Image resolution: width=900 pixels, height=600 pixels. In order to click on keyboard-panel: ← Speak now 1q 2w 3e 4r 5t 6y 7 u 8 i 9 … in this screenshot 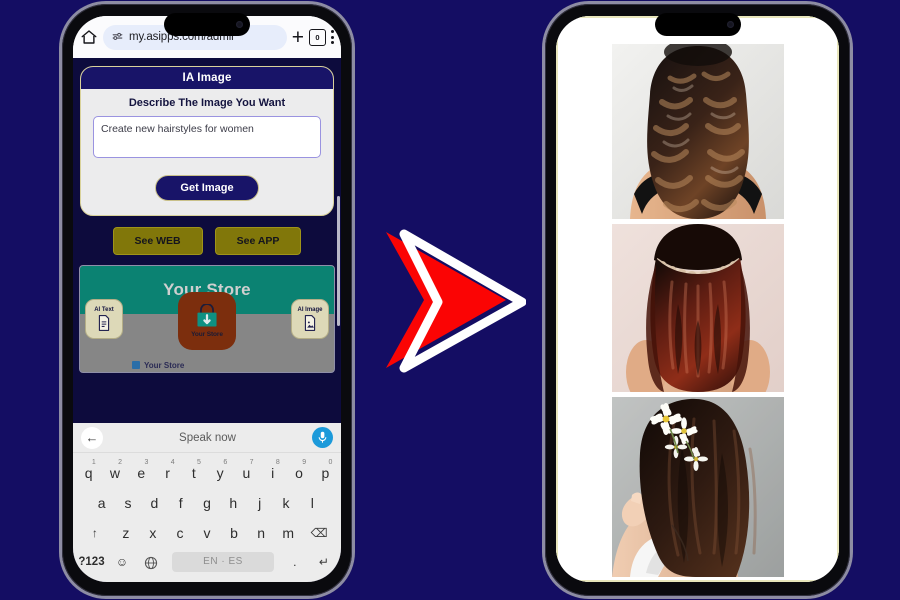, I will do `click(207, 502)`.